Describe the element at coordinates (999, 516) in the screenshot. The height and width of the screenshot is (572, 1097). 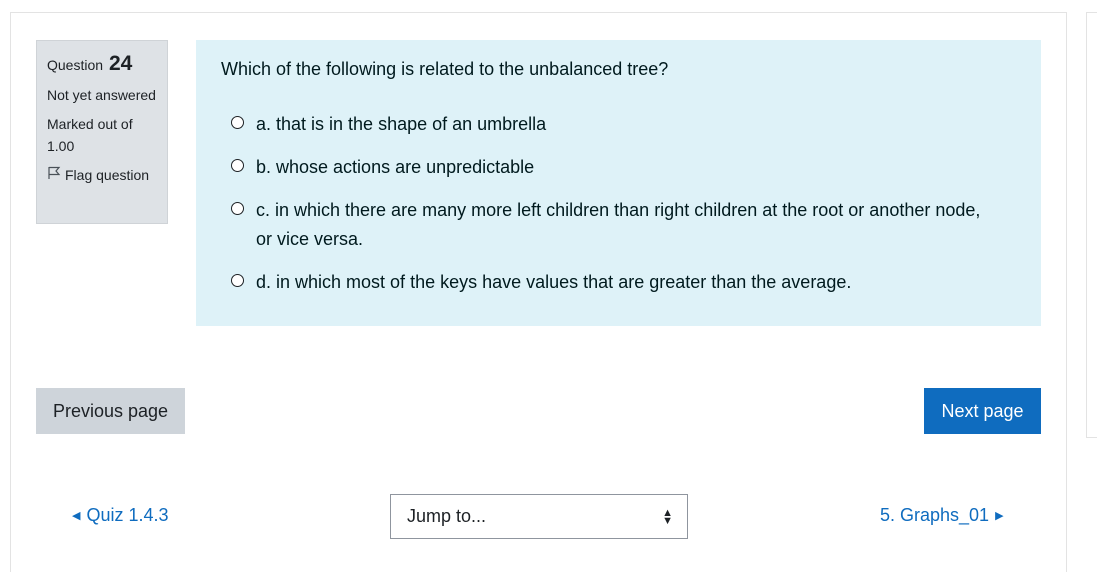
I see `right-arrow-icon: ▶` at that location.